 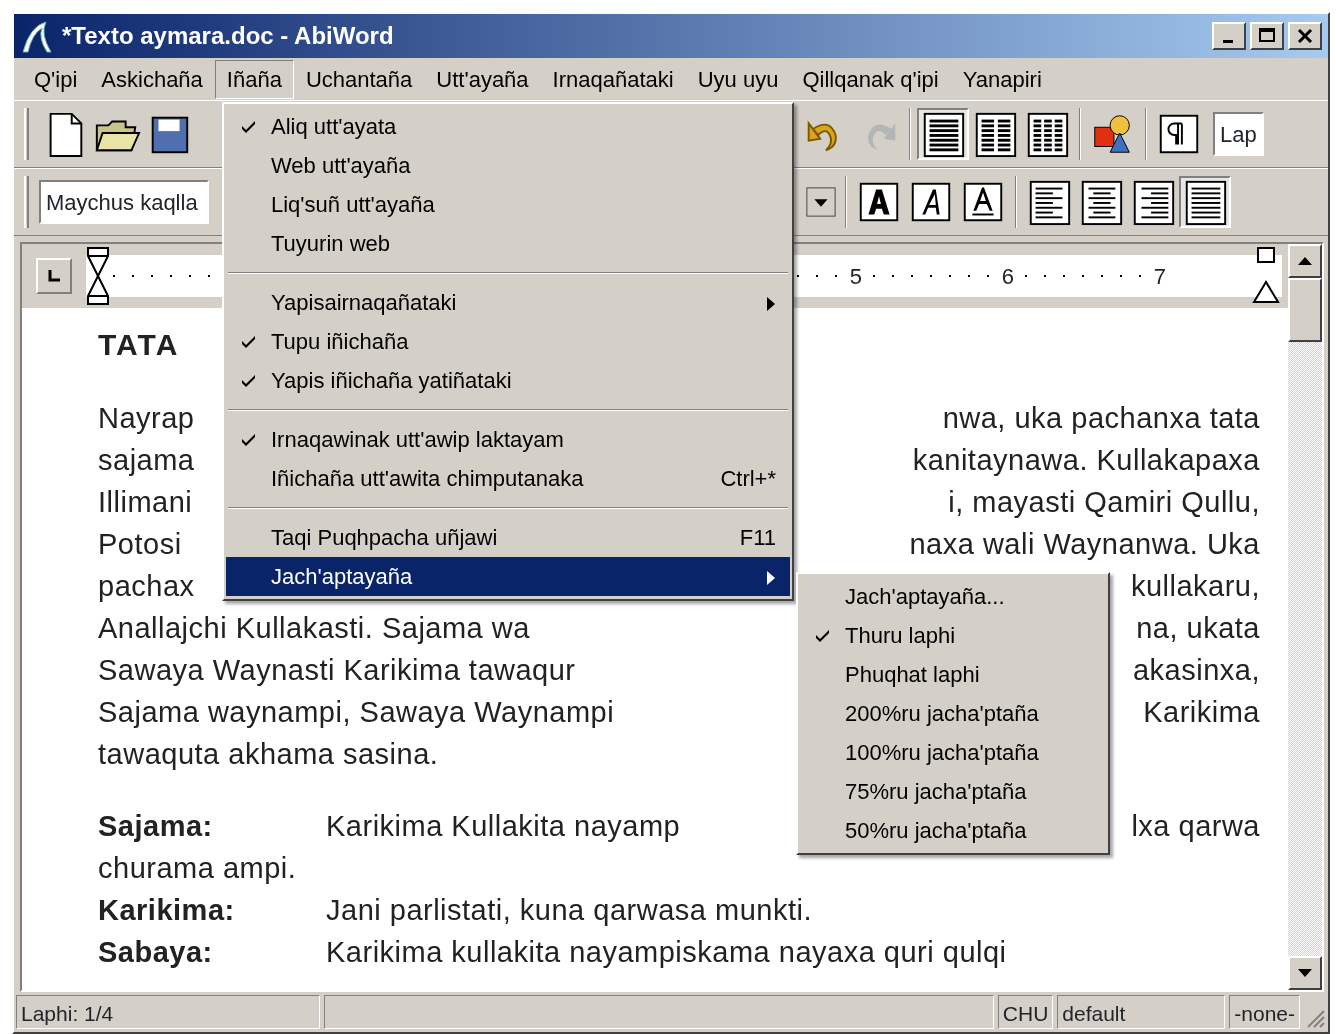 I want to click on right-margin-marker-icon, so click(x=1267, y=276).